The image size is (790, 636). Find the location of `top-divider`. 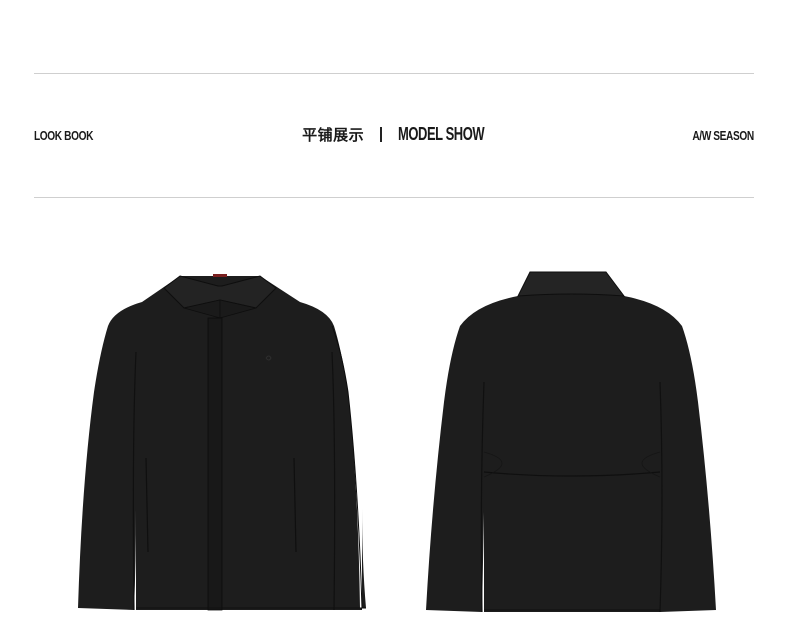

top-divider is located at coordinates (394, 73).